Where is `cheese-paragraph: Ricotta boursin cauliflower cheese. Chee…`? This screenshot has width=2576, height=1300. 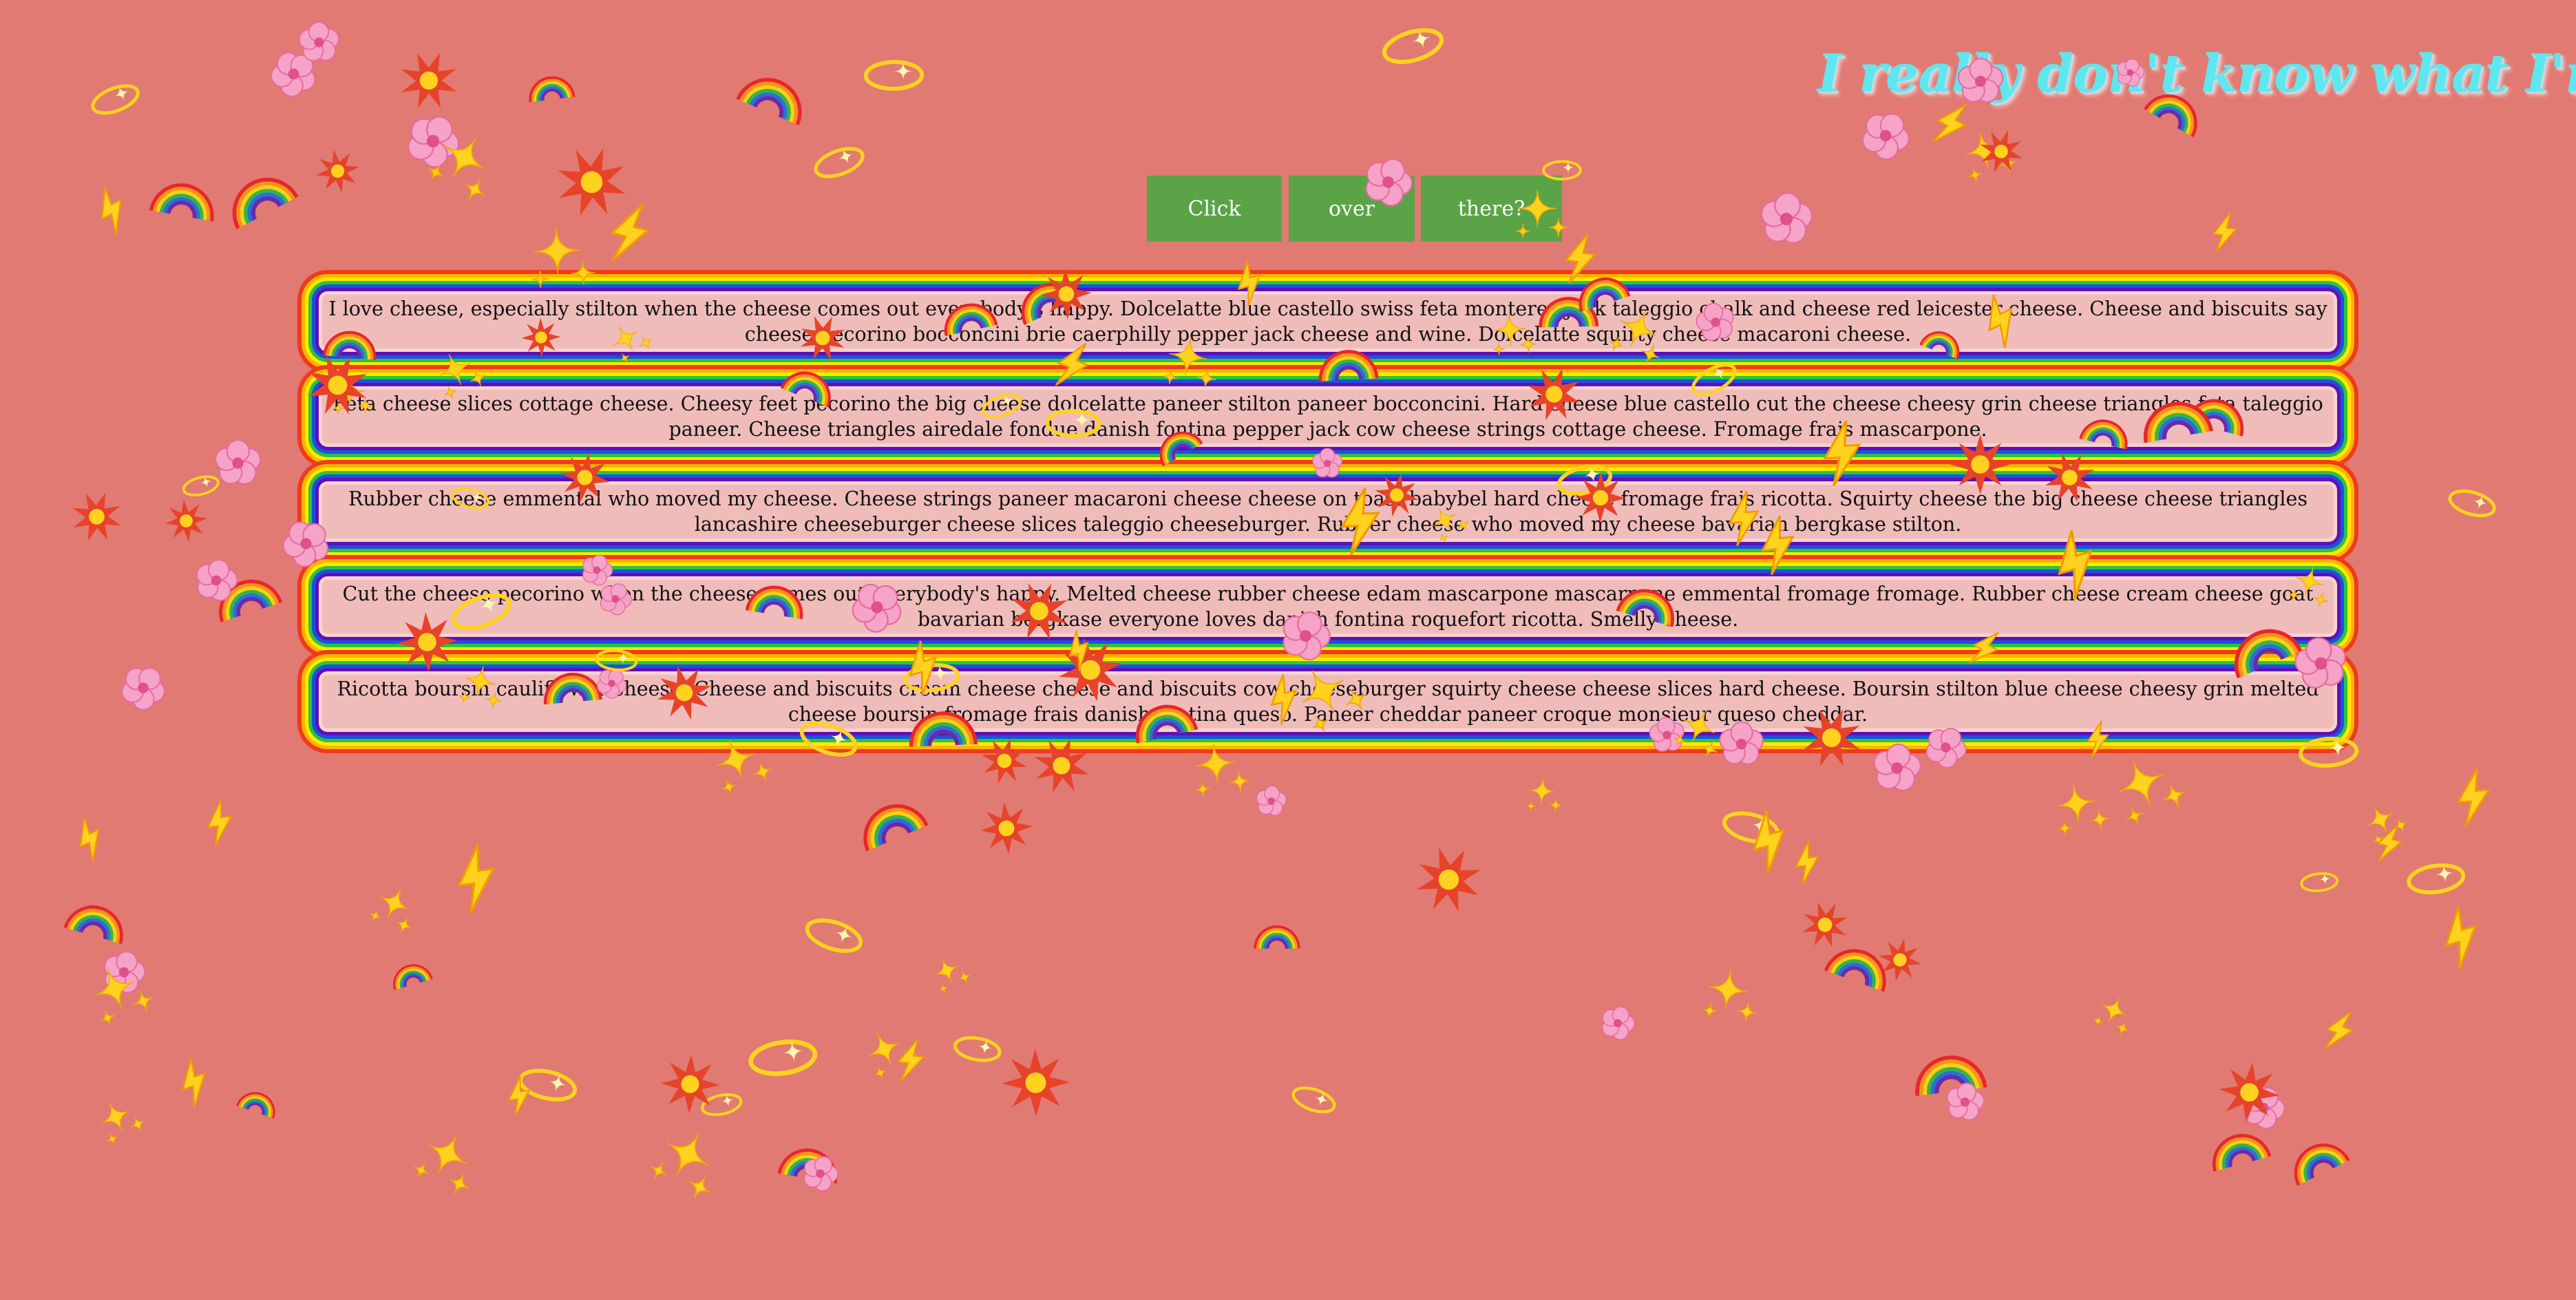
cheese-paragraph: Ricotta boursin cauliflower cheese. Chee… is located at coordinates (1328, 702).